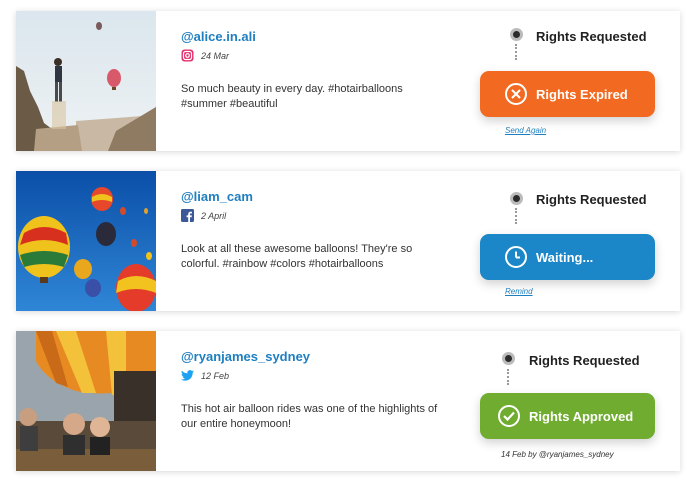 This screenshot has width=696, height=492. I want to click on post-date: 24 Mar, so click(215, 55).